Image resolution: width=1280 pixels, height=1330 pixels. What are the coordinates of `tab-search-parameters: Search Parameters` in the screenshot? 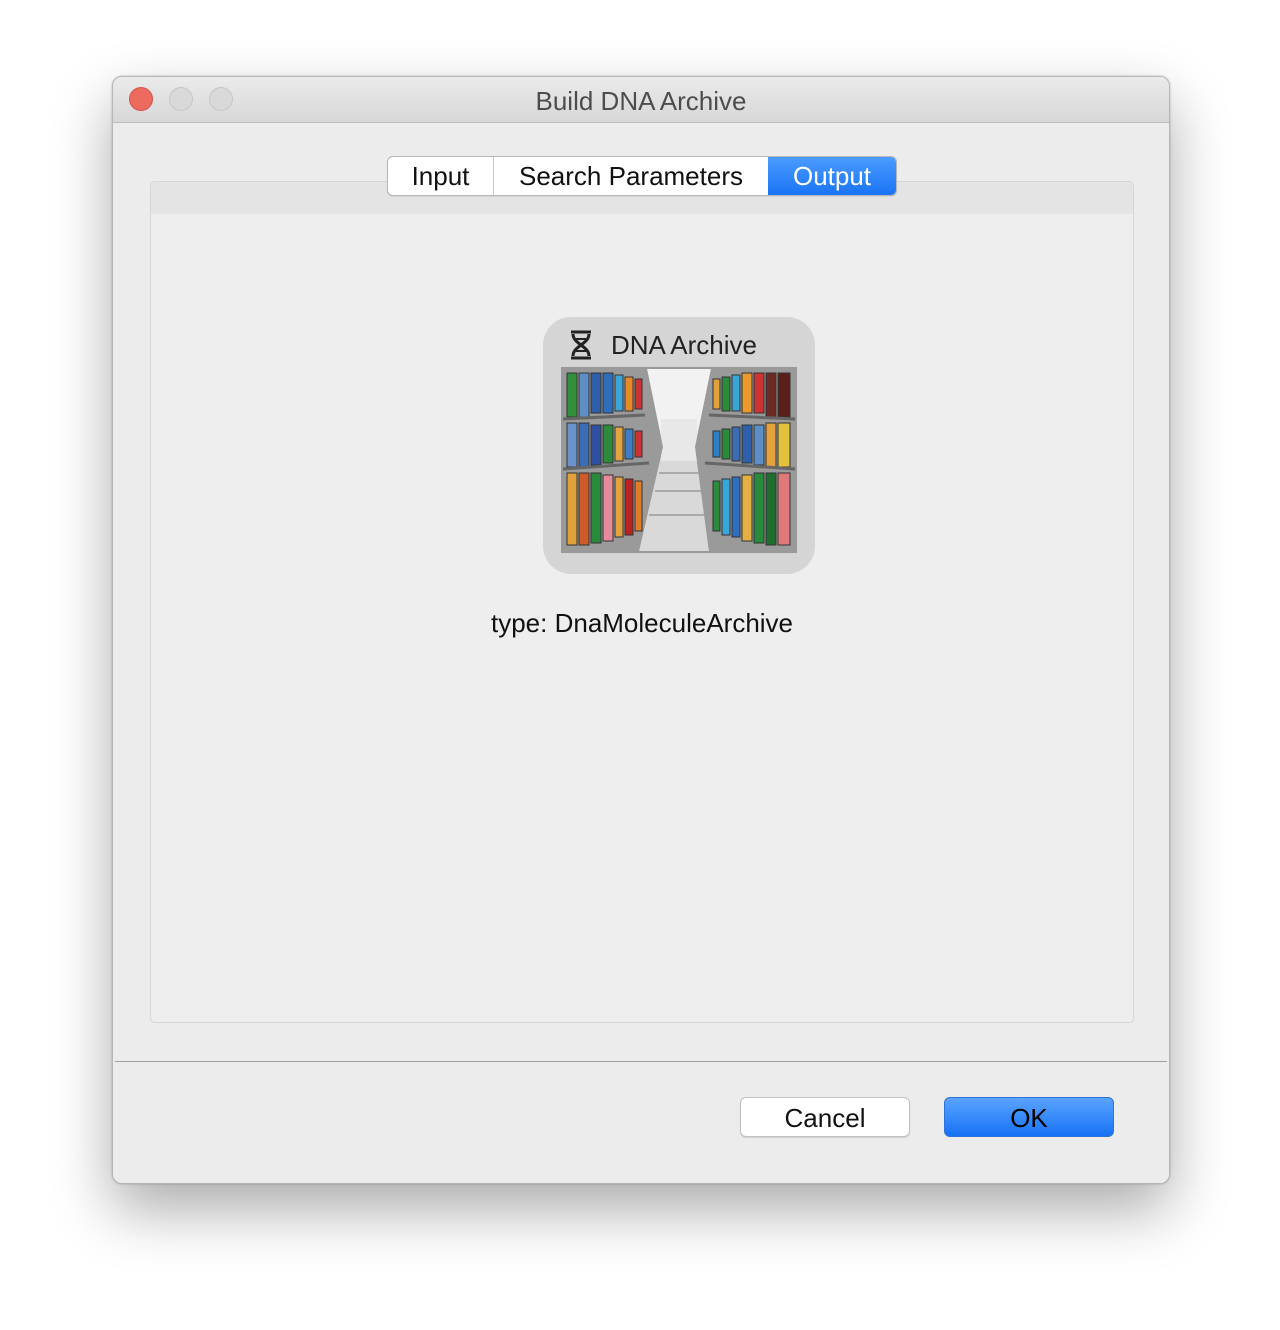 It's located at (630, 176).